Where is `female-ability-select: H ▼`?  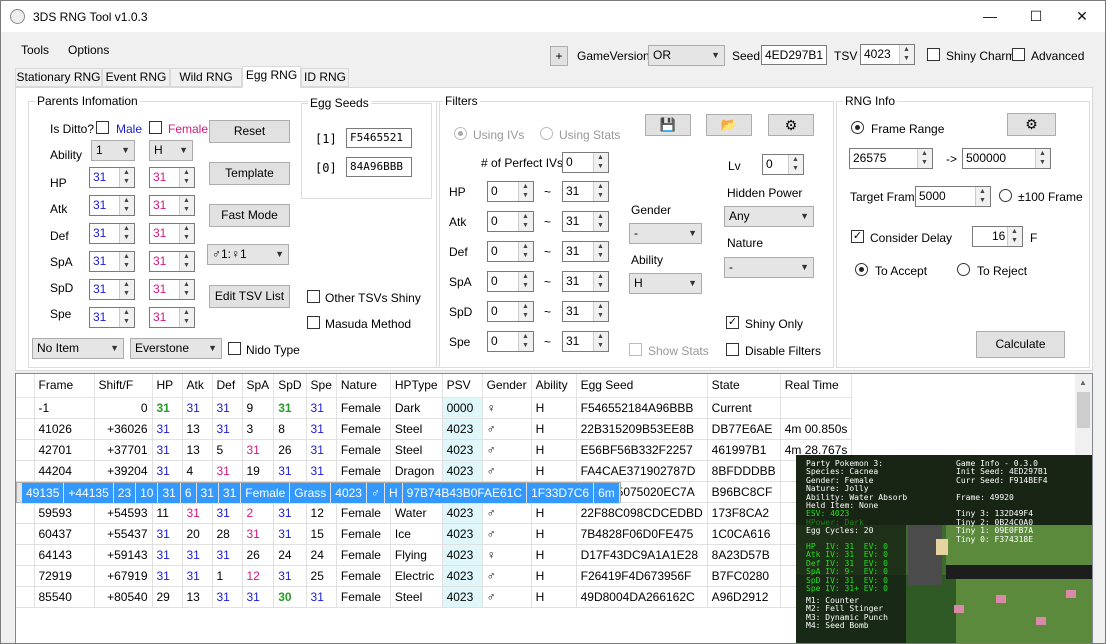 female-ability-select: H ▼ is located at coordinates (171, 150).